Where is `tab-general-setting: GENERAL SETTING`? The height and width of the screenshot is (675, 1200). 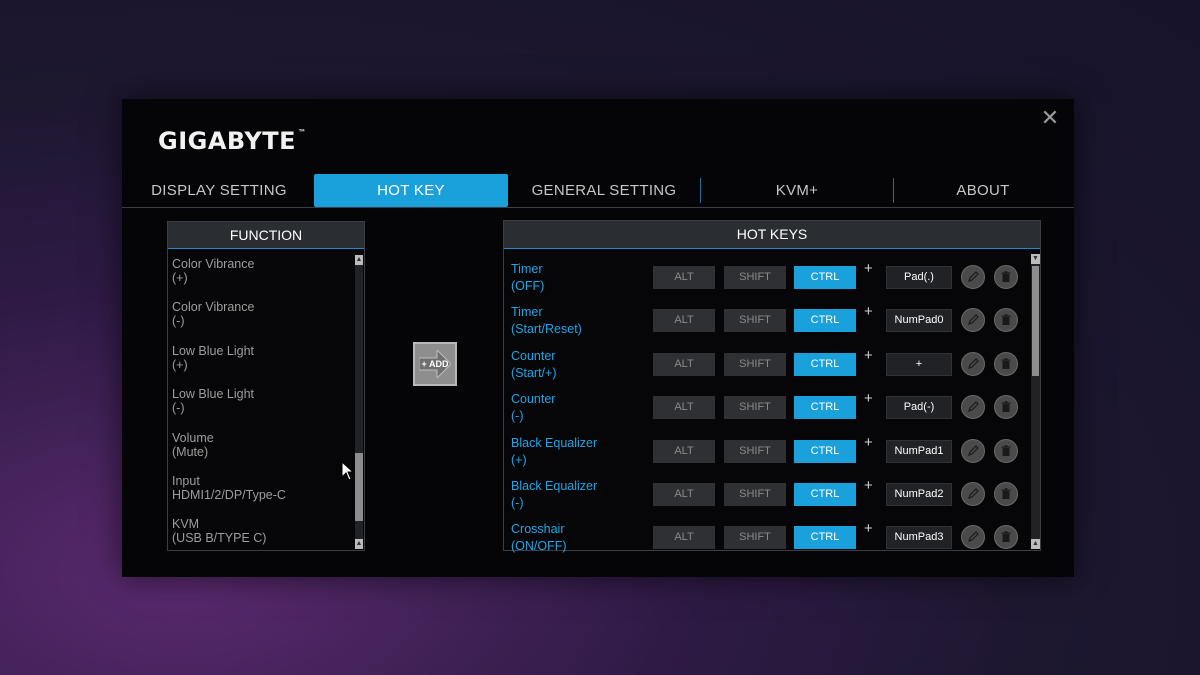
tab-general-setting: GENERAL SETTING is located at coordinates (604, 190).